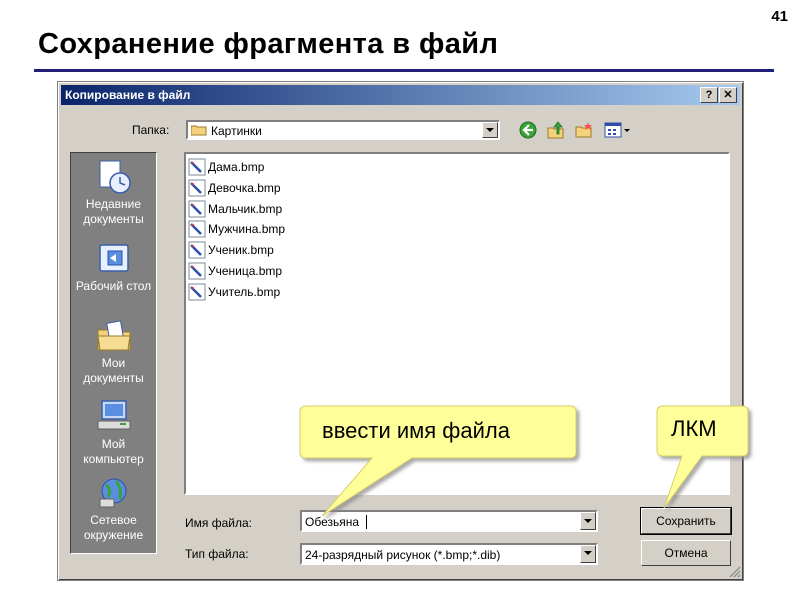 The width and height of the screenshot is (800, 600). I want to click on place-label: Мои документы, so click(113, 370).